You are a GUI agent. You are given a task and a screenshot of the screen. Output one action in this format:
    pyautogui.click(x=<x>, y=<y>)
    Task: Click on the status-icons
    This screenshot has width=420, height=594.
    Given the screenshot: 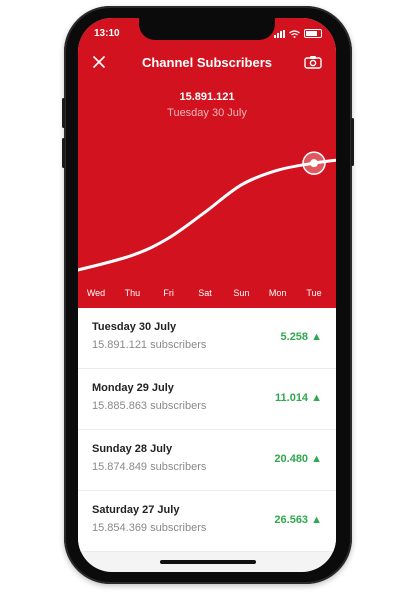 What is the action you would take?
    pyautogui.click(x=298, y=33)
    